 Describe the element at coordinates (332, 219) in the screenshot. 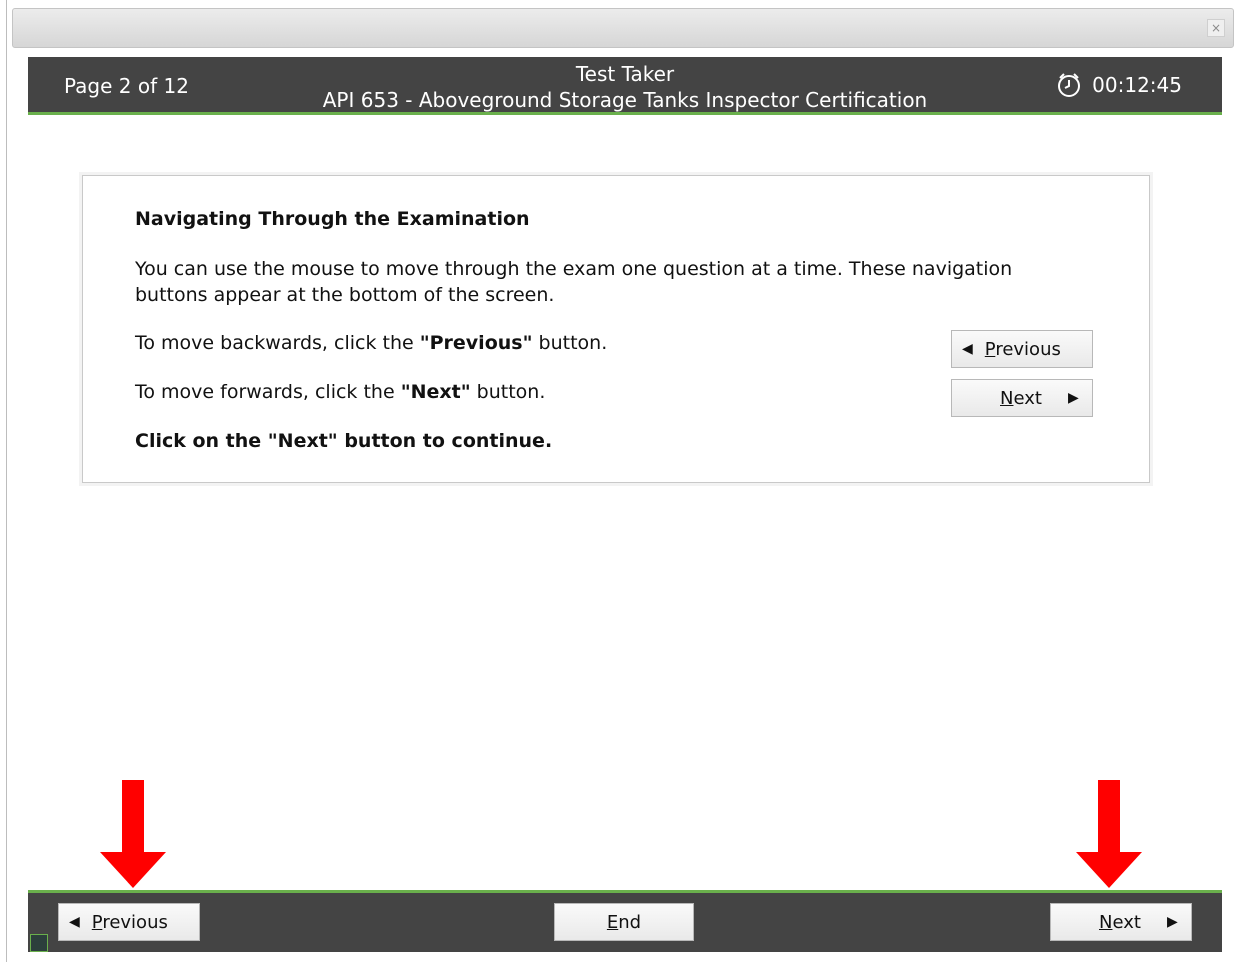

I see `instructions-heading: Navigating Through the Examination` at that location.